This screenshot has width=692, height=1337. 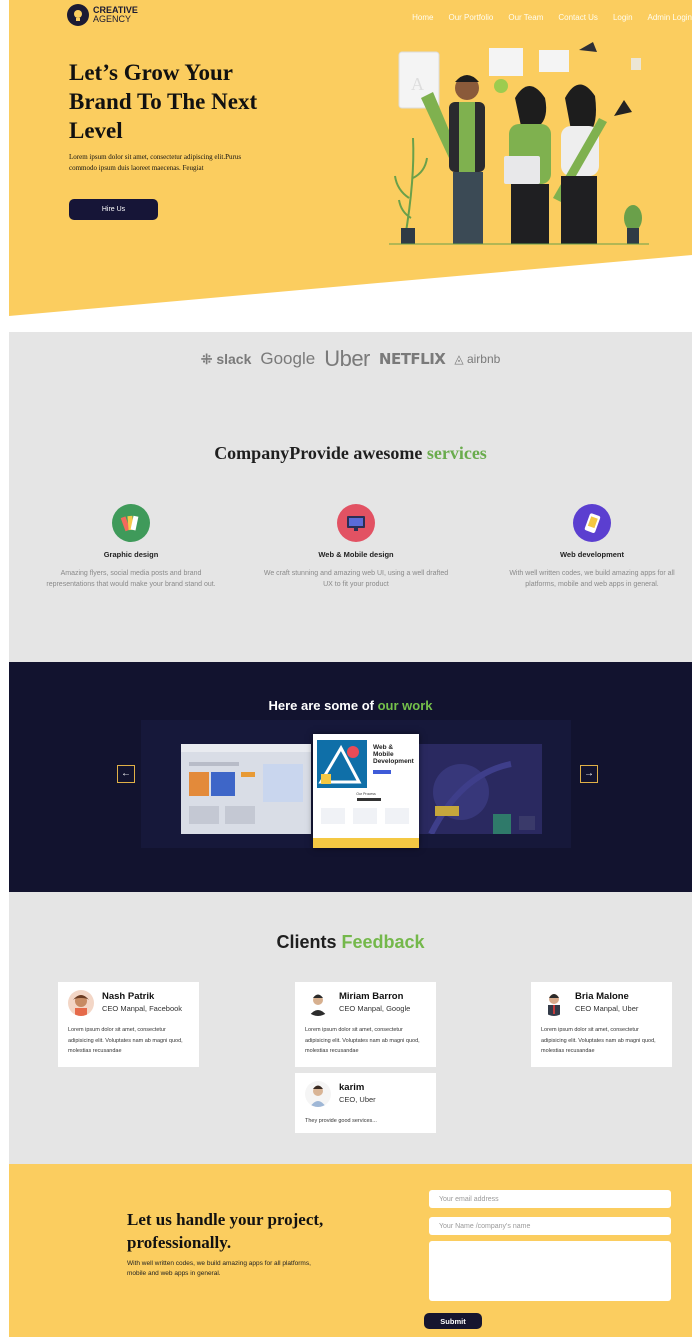 I want to click on client-role: CEO Manpal, Google, so click(x=375, y=1008).